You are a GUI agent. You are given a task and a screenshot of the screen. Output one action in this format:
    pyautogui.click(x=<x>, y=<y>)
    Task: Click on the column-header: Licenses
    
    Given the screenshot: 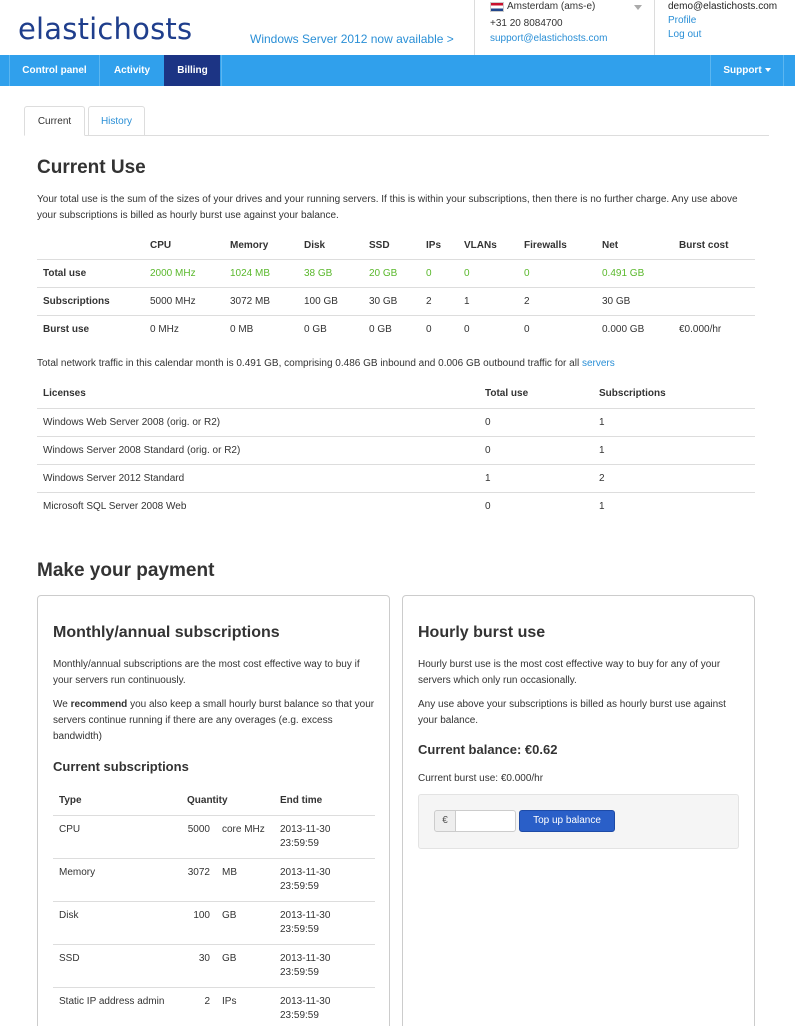 What is the action you would take?
    pyautogui.click(x=64, y=394)
    